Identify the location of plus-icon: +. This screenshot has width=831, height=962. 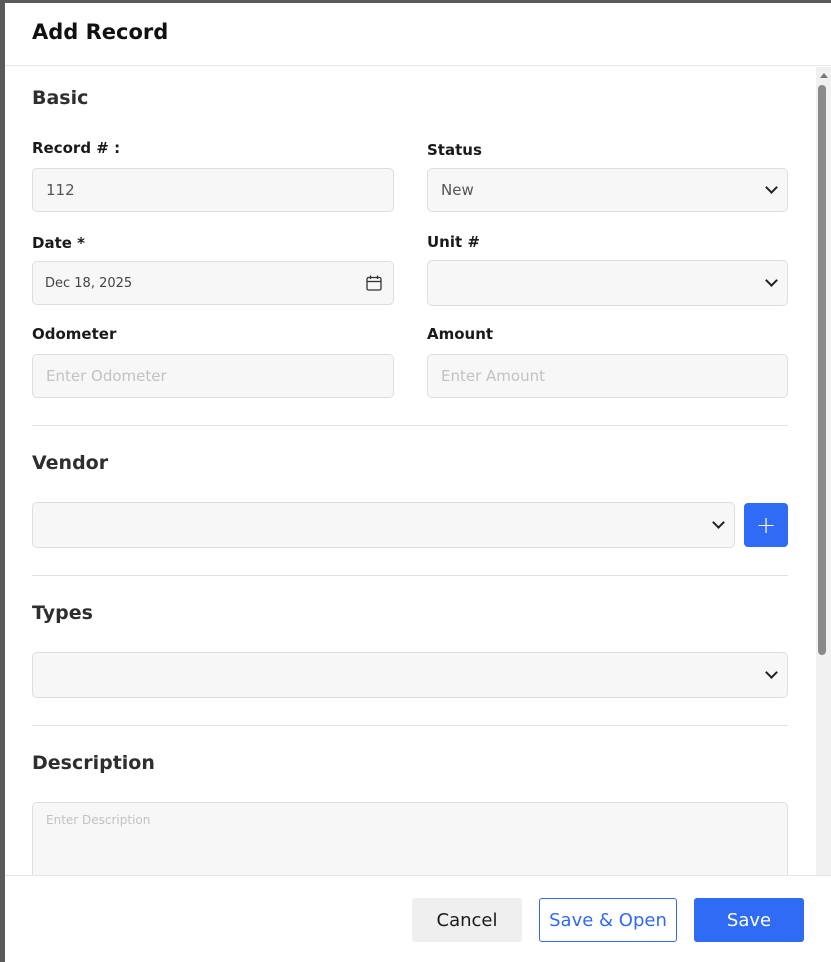
(766, 525).